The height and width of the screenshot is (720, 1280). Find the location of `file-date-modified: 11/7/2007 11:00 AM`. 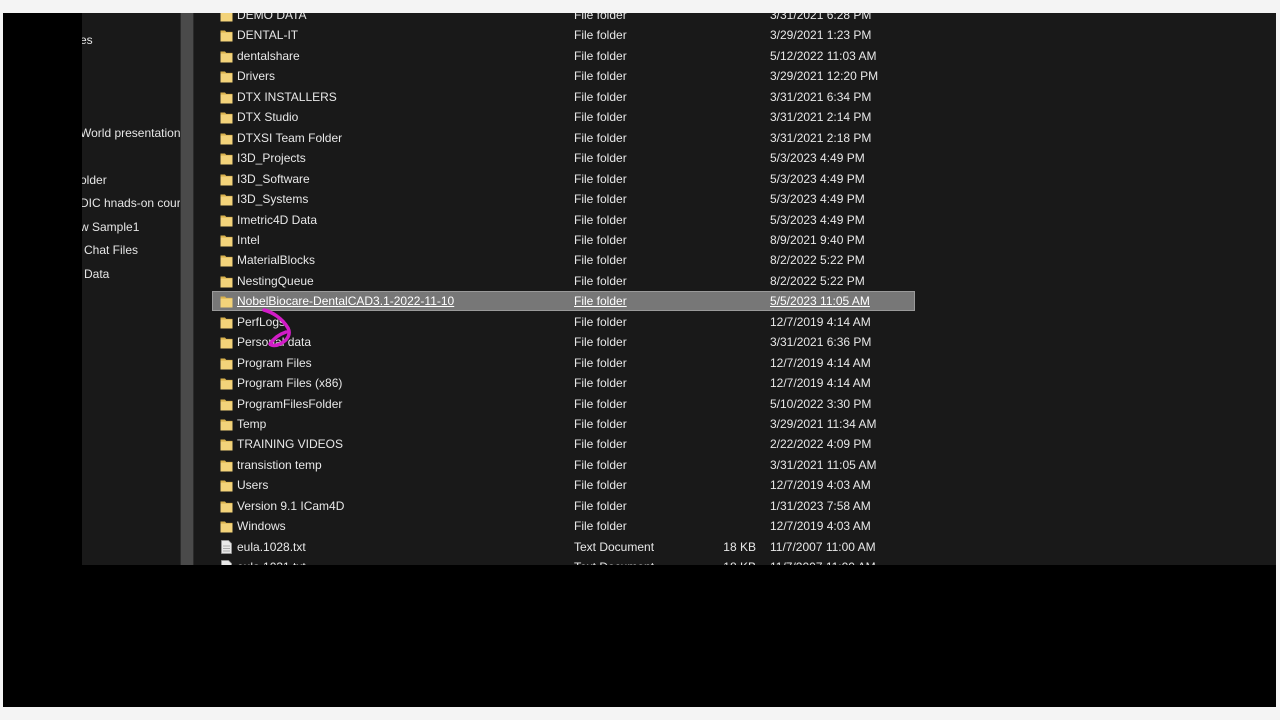

file-date-modified: 11/7/2007 11:00 AM is located at coordinates (823, 562).